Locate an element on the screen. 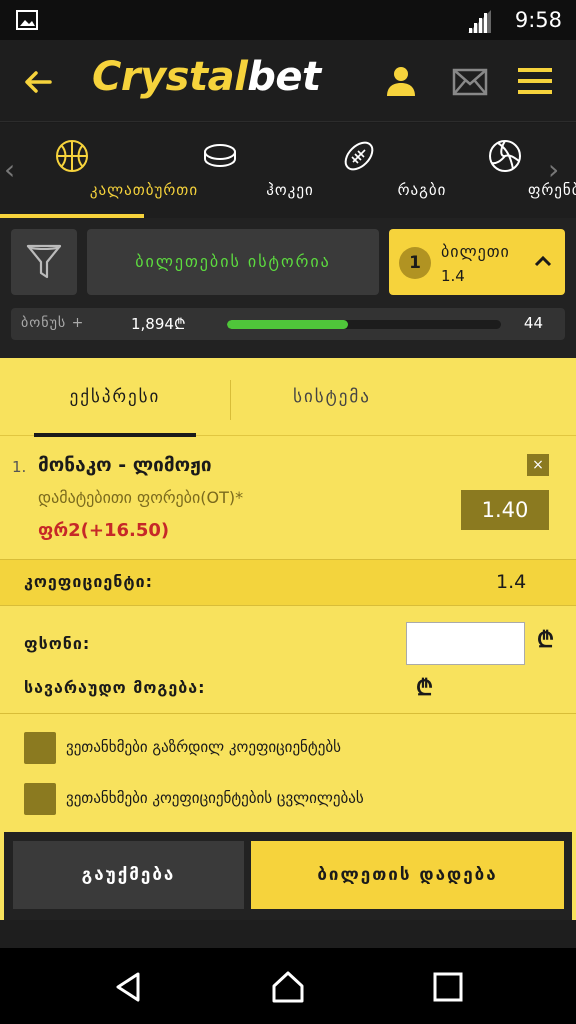  sport-tab-label: ფრენბურთი is located at coordinates (551, 190).